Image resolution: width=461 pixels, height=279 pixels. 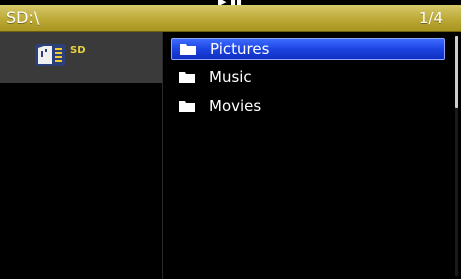 I want to click on device-label-sd: SD, so click(x=78, y=50).